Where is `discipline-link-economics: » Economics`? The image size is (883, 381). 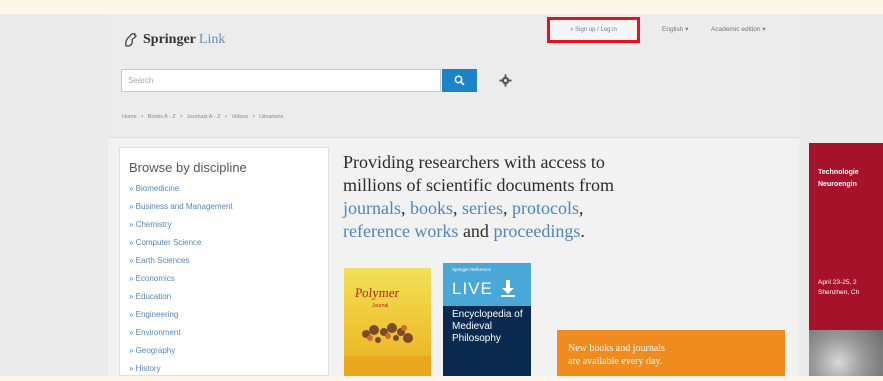
discipline-link-economics: » Economics is located at coordinates (181, 279).